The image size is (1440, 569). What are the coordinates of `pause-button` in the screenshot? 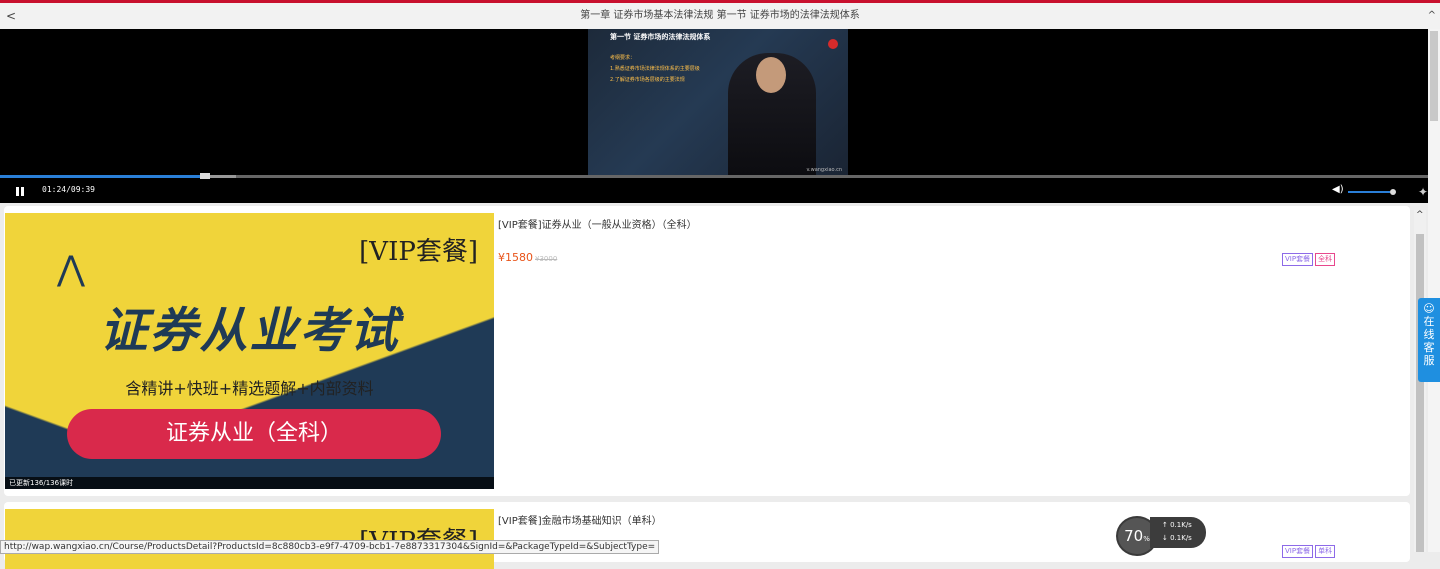 It's located at (20, 191).